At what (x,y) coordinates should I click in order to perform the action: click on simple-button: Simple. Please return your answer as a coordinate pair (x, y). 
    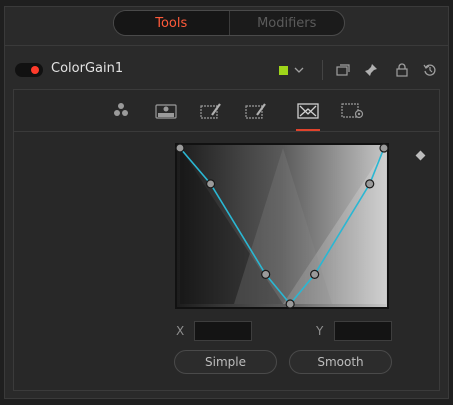
    Looking at the image, I should click on (225, 362).